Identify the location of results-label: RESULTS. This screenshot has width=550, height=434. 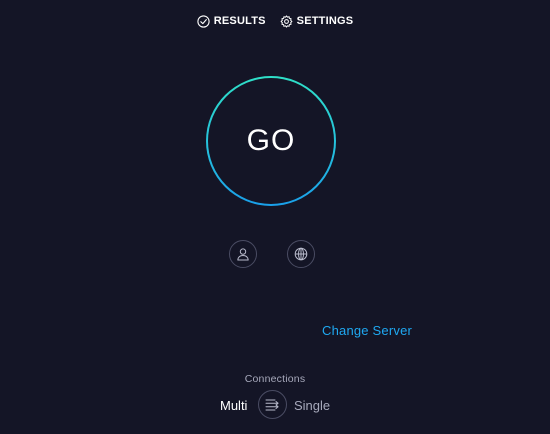
(239, 21).